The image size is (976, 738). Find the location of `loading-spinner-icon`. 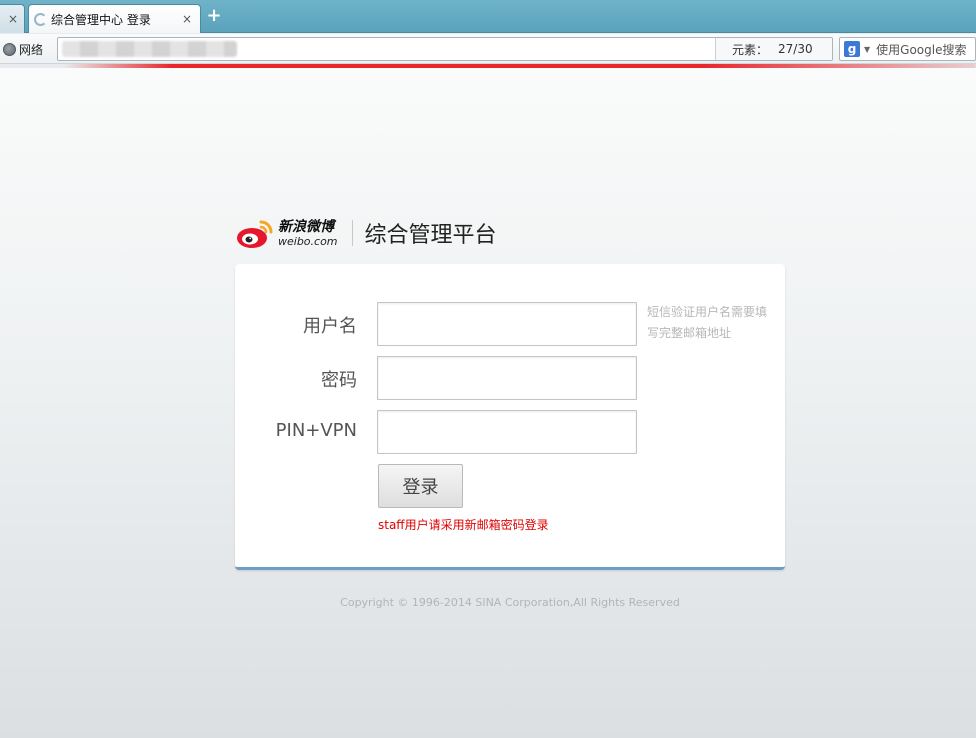

loading-spinner-icon is located at coordinates (40, 19).